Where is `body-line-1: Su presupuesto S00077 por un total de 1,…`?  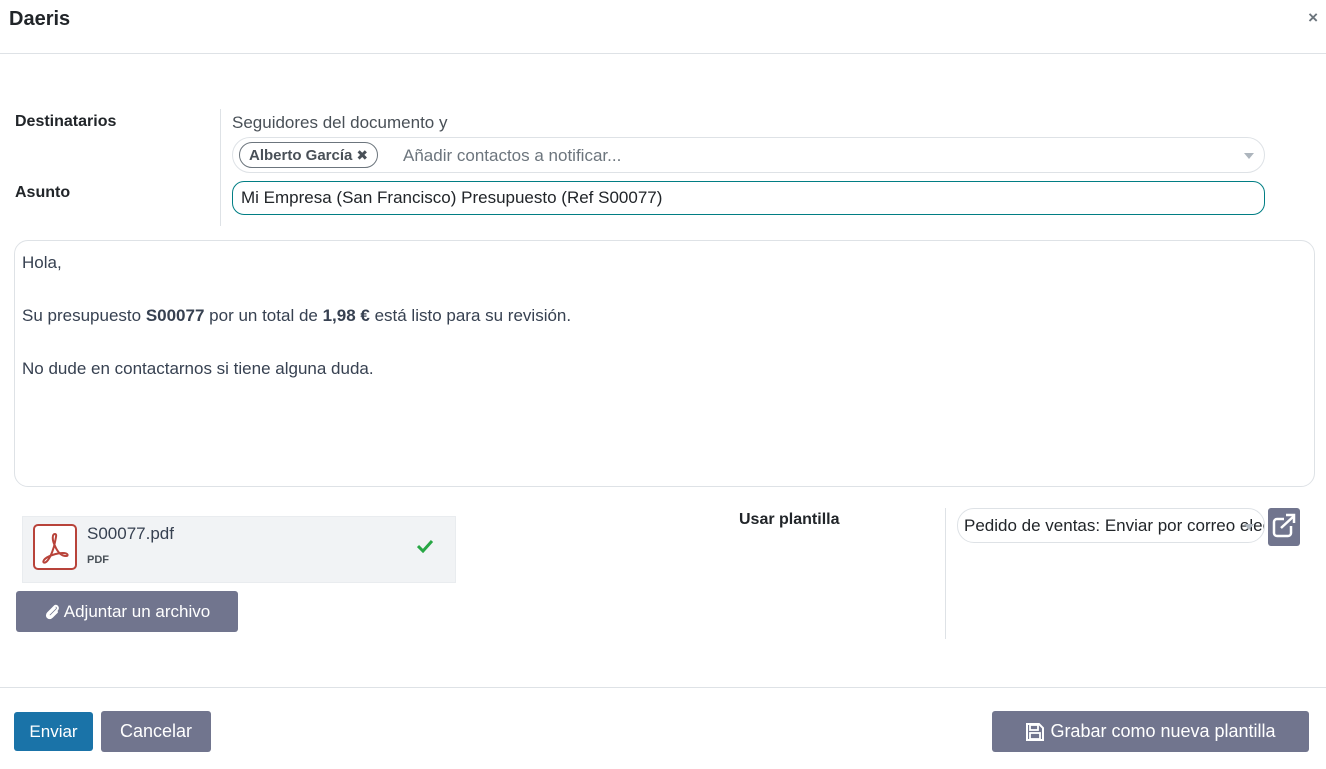
body-line-1: Su presupuesto S00077 por un total de 1,… is located at coordinates (297, 316).